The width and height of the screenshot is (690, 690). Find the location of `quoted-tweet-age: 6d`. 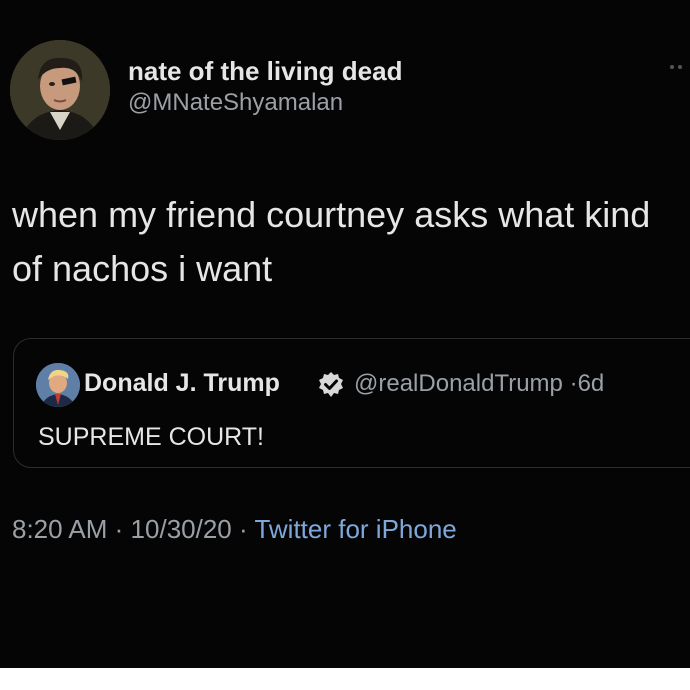

quoted-tweet-age: 6d is located at coordinates (591, 383).